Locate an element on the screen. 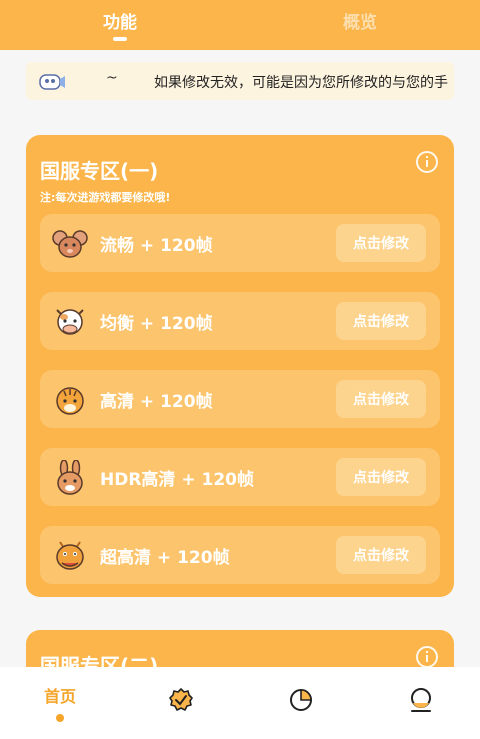  nav-stats is located at coordinates (300, 703).